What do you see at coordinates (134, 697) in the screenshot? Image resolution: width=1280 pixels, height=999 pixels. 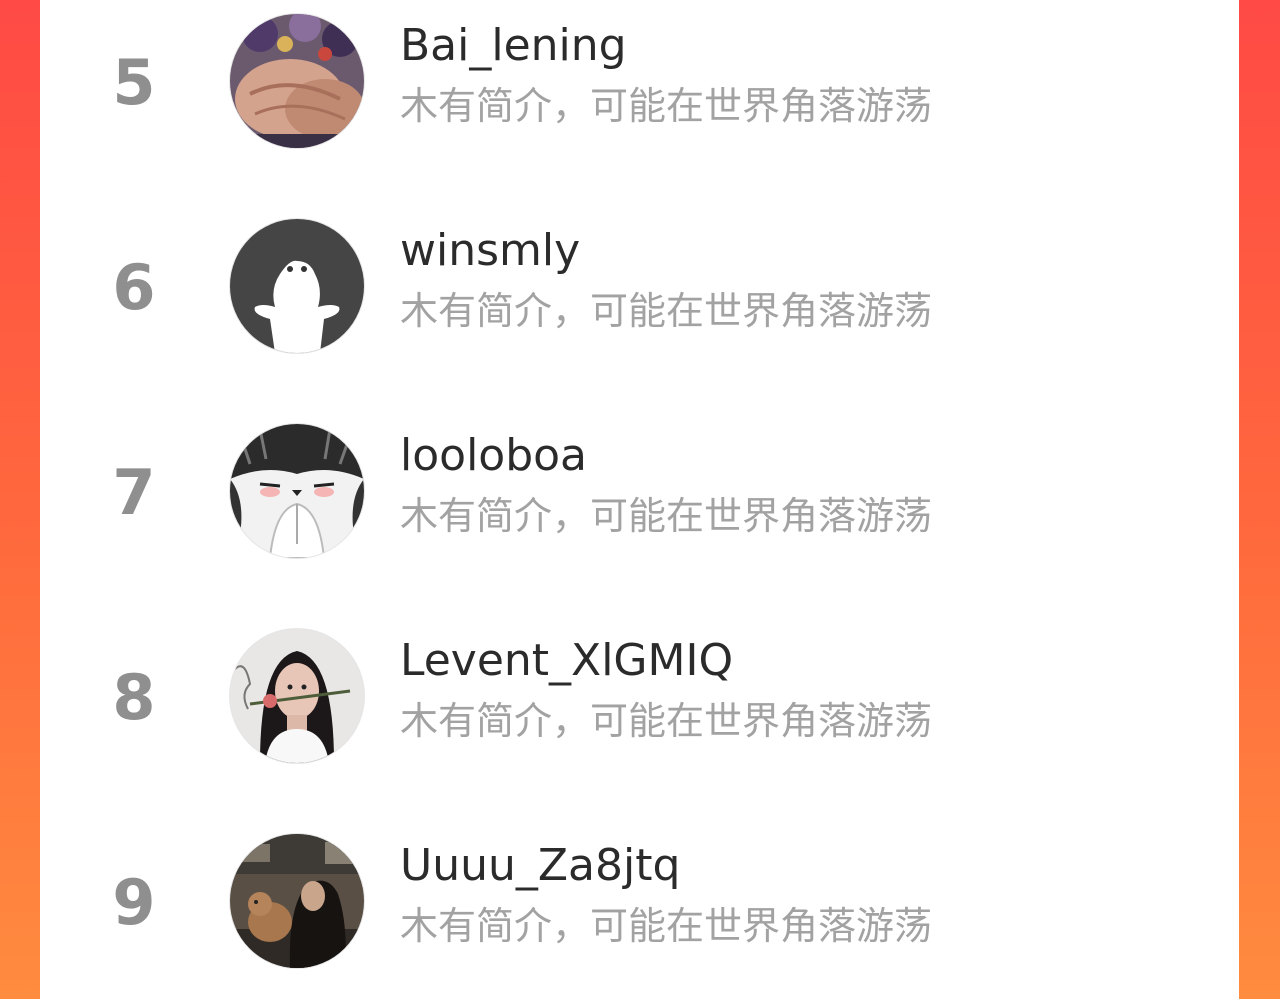 I see `rank-number: 8` at bounding box center [134, 697].